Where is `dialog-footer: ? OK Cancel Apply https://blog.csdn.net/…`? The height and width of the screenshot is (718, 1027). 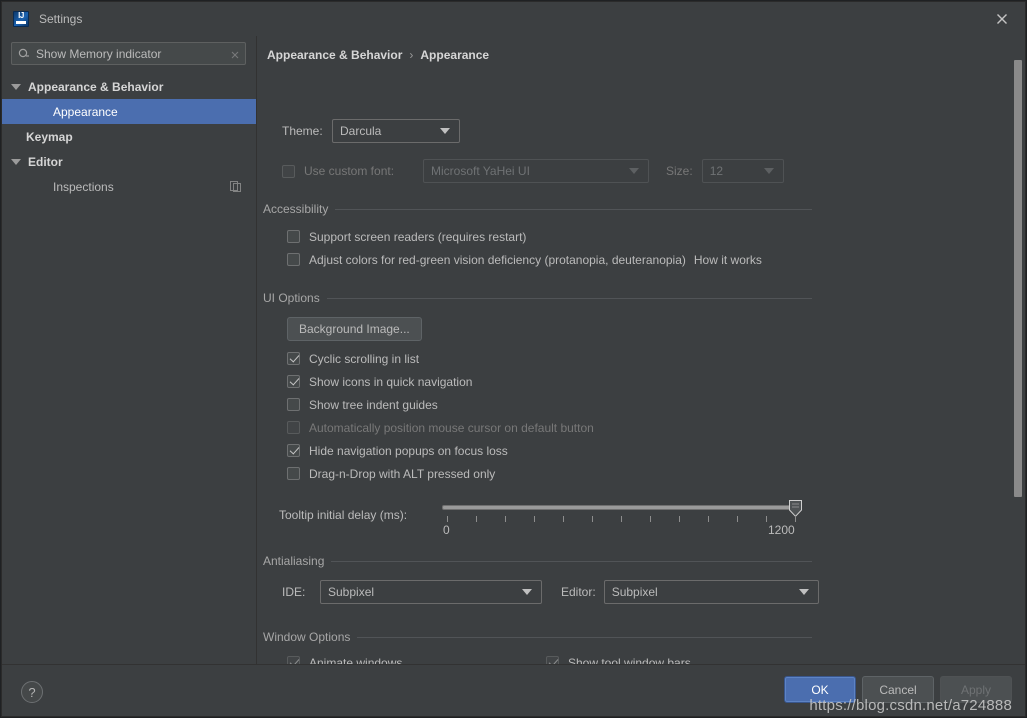
dialog-footer: ? OK Cancel Apply https://blog.csdn.net/… is located at coordinates (513, 690).